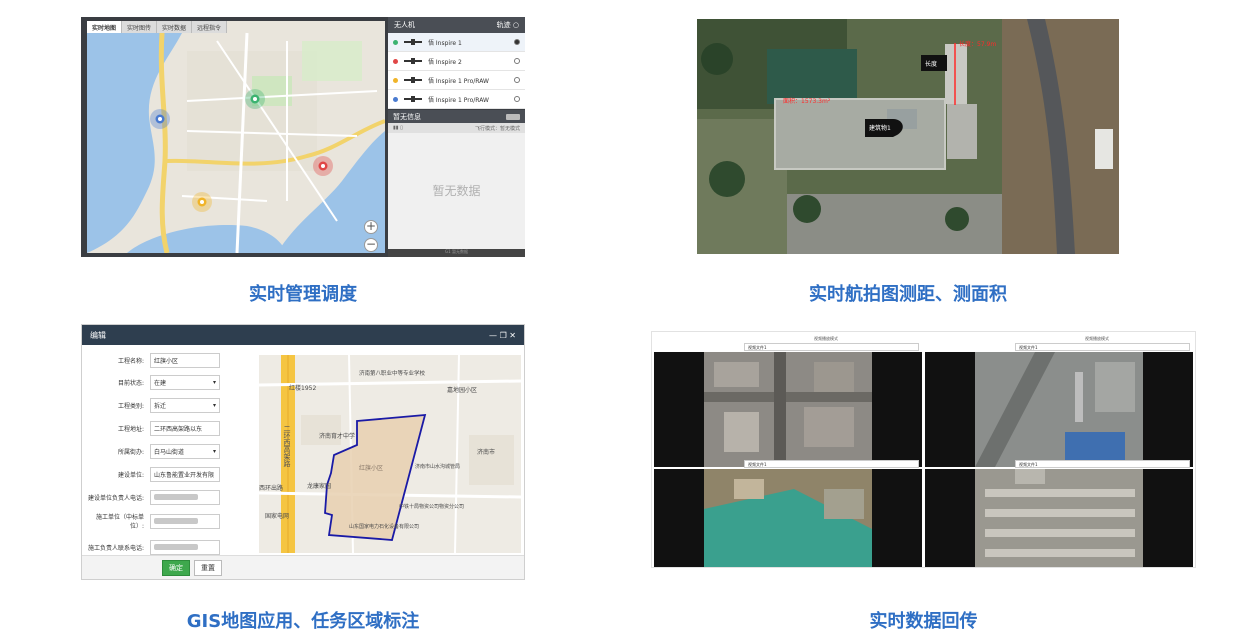 The height and width of the screenshot is (643, 1260). What do you see at coordinates (371, 245) in the screenshot?
I see `zoom-out-button: −` at bounding box center [371, 245].